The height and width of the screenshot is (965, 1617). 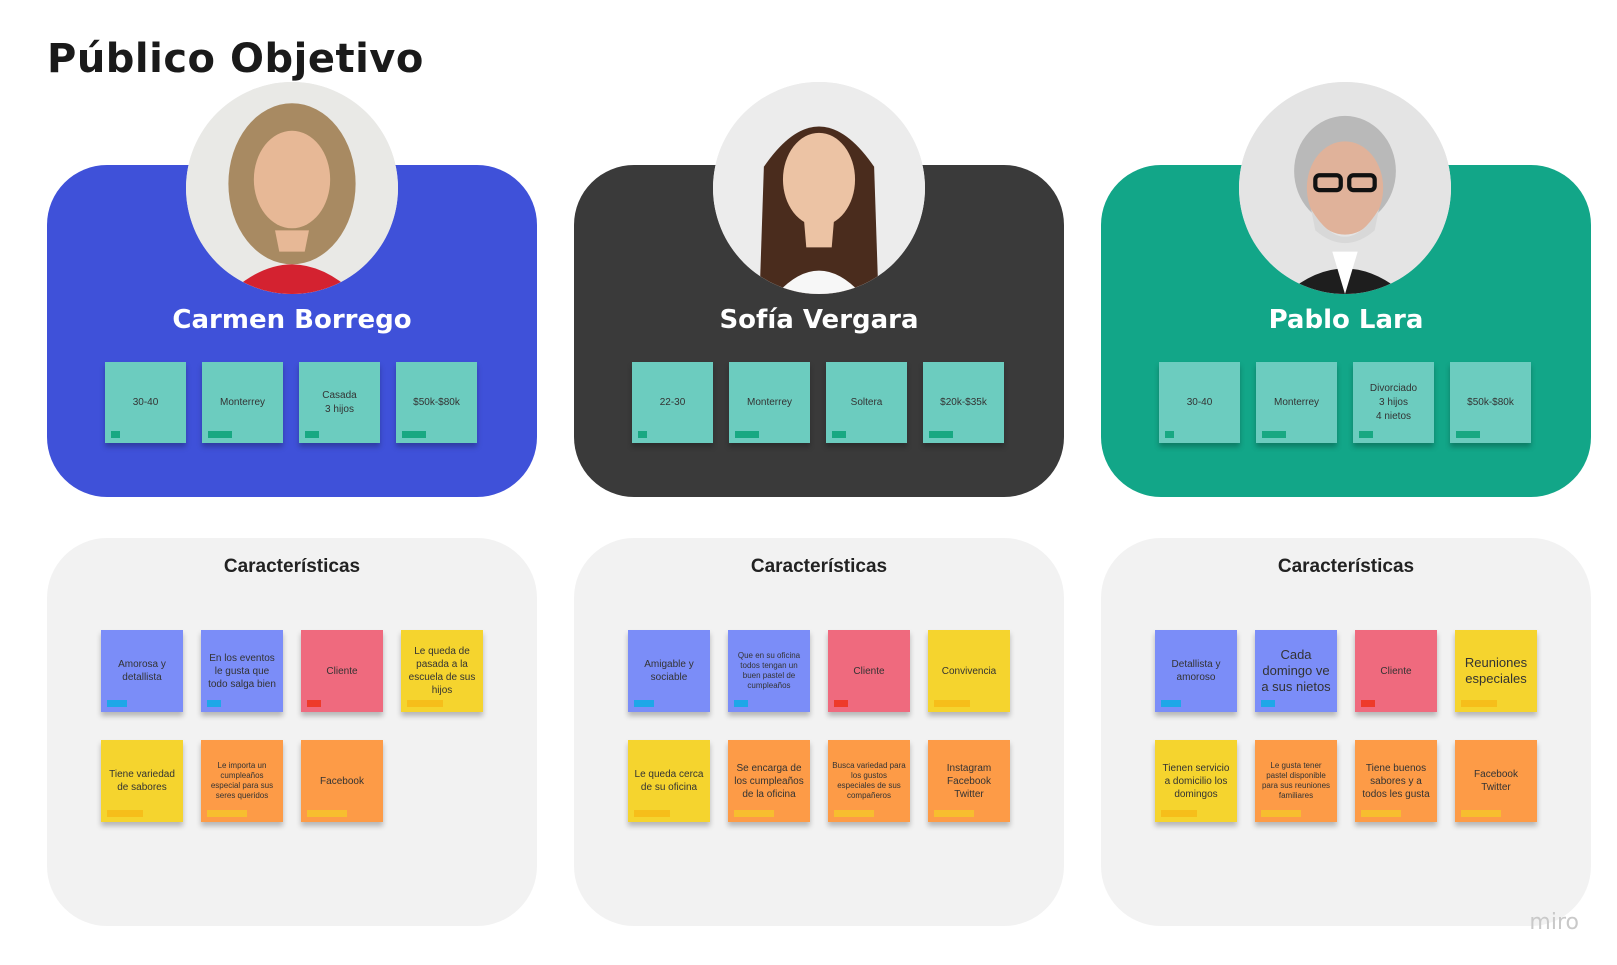 What do you see at coordinates (866, 402) in the screenshot?
I see `sticky-note-status: Soltera` at bounding box center [866, 402].